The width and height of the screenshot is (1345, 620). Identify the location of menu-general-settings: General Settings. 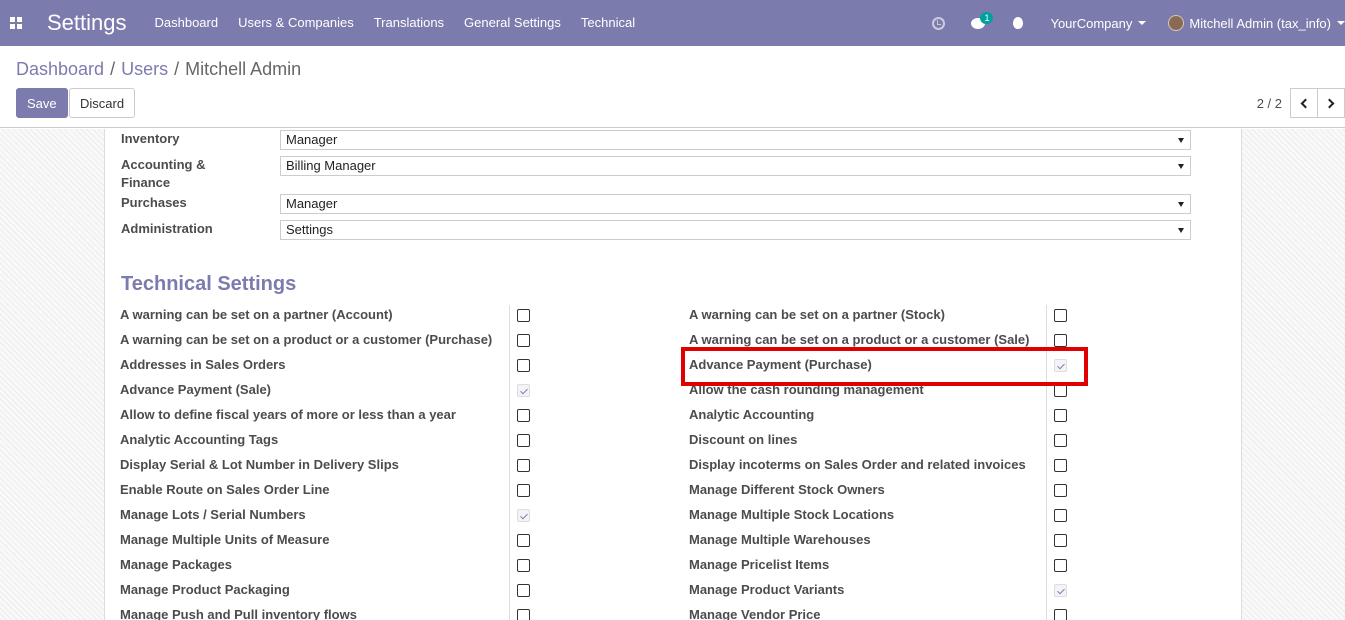
(512, 23).